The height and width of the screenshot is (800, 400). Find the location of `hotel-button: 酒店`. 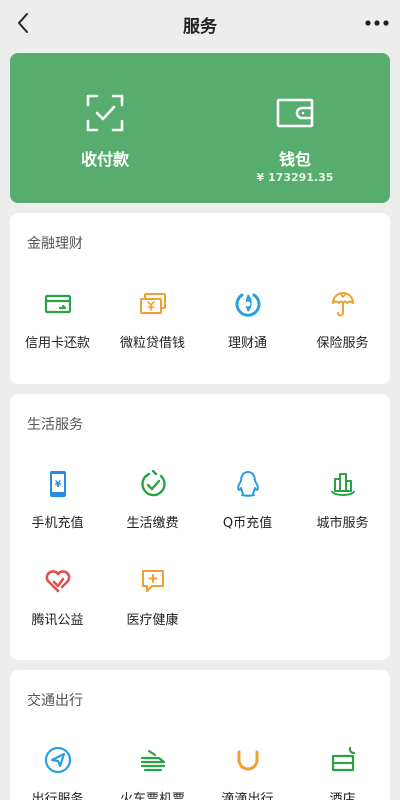

hotel-button: 酒店 is located at coordinates (342, 773).